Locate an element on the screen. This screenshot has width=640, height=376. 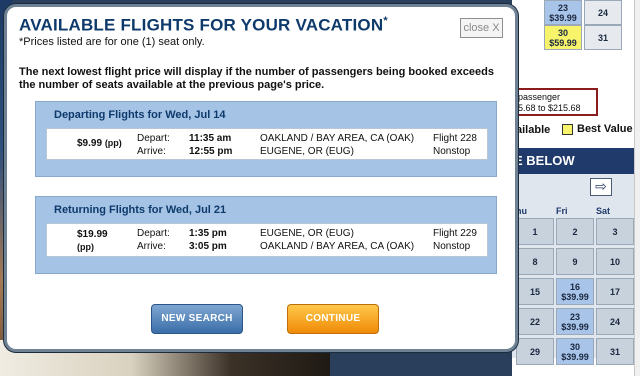
calendar-day: 30 $39.99 is located at coordinates (575, 351).